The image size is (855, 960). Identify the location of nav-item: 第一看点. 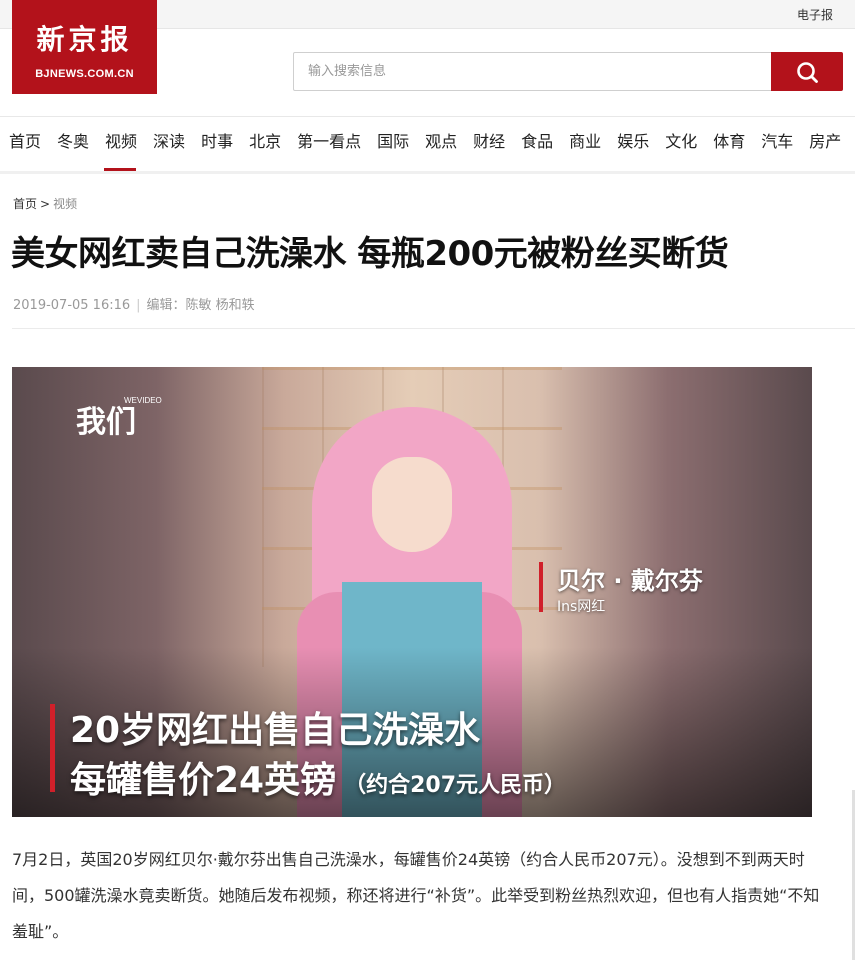
(328, 144).